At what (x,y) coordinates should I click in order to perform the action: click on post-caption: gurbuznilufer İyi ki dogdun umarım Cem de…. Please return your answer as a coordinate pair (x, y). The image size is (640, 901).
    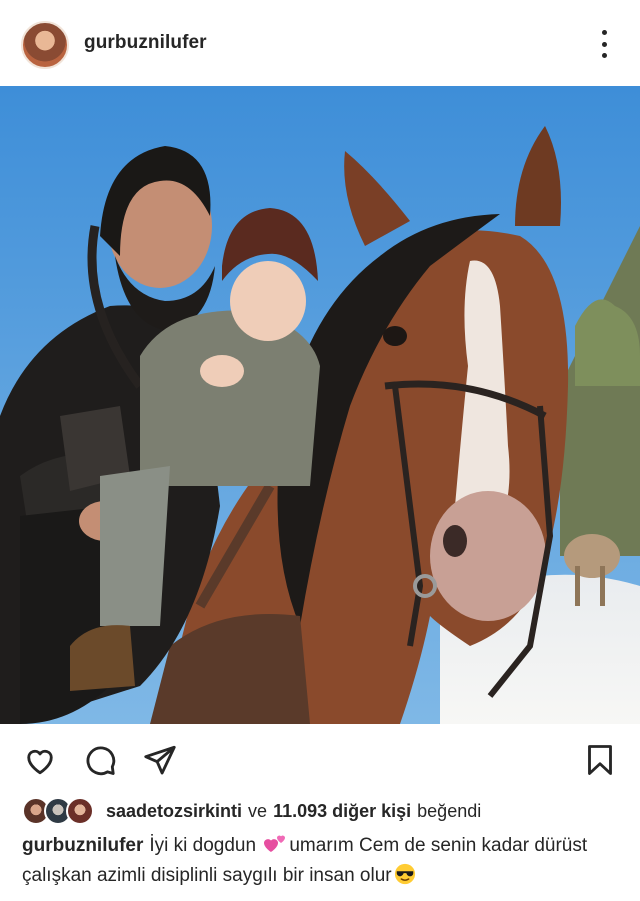
    Looking at the image, I should click on (322, 861).